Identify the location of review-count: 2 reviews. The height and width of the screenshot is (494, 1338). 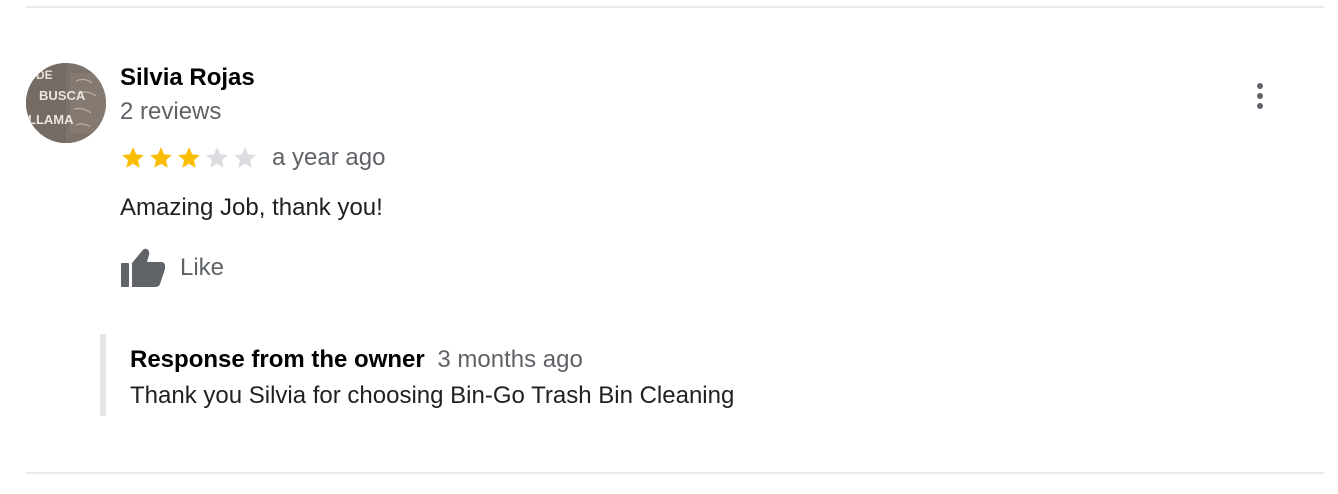
(170, 112).